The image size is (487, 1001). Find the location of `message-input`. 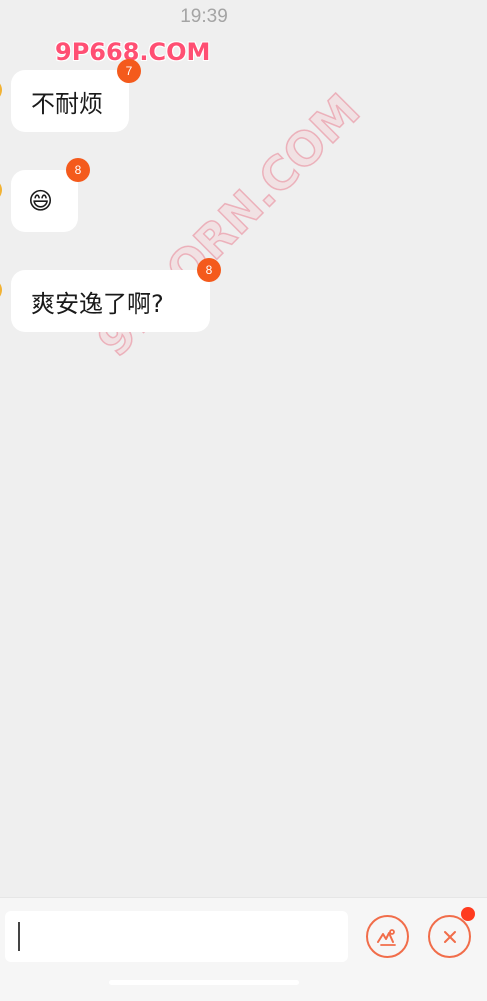

message-input is located at coordinates (176, 936).